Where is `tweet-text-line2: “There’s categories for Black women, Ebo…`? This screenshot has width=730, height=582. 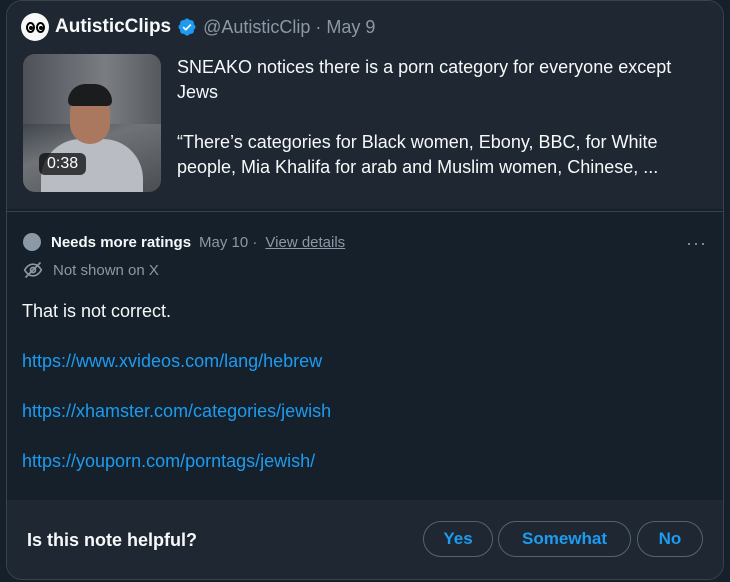 tweet-text-line2: “There’s categories for Black women, Ebo… is located at coordinates (418, 154).